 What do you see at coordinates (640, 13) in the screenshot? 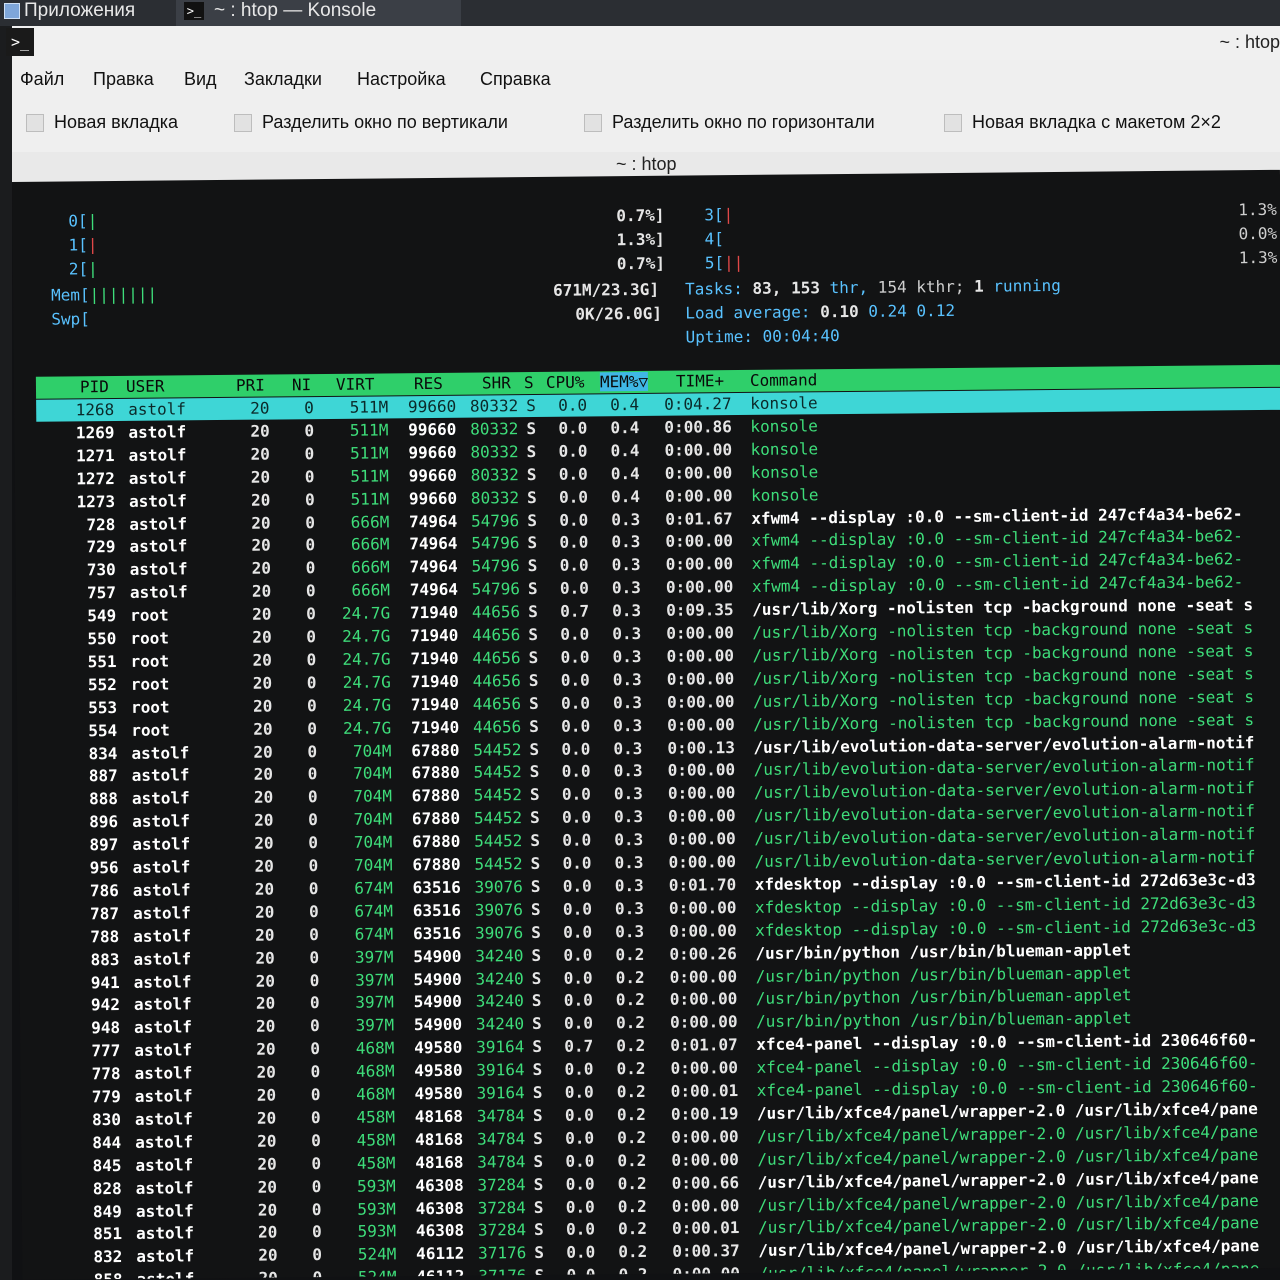
I see `desktop-panel: Приложения >_ ~ : htop — Konsole` at bounding box center [640, 13].